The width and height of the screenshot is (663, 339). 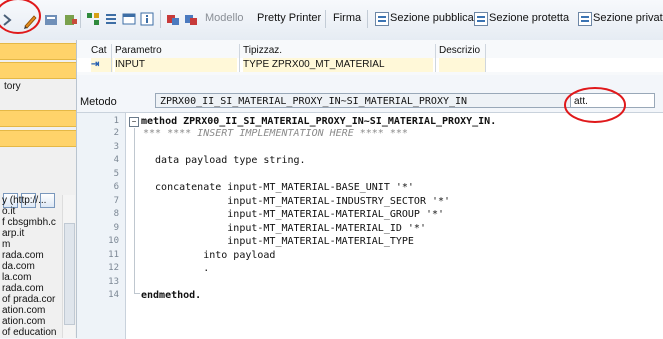 What do you see at coordinates (481, 19) in the screenshot?
I see `protected-section-icon` at bounding box center [481, 19].